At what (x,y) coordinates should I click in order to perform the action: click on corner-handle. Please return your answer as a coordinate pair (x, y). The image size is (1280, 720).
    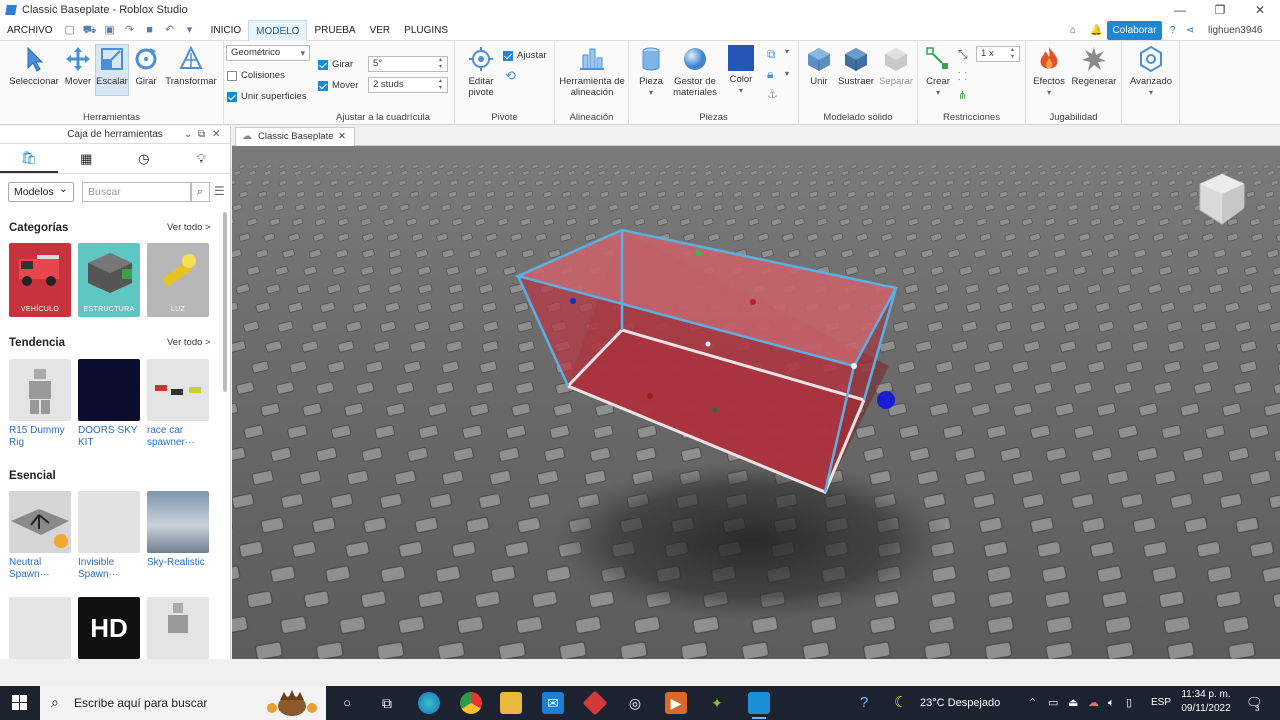
    Looking at the image, I should click on (854, 366).